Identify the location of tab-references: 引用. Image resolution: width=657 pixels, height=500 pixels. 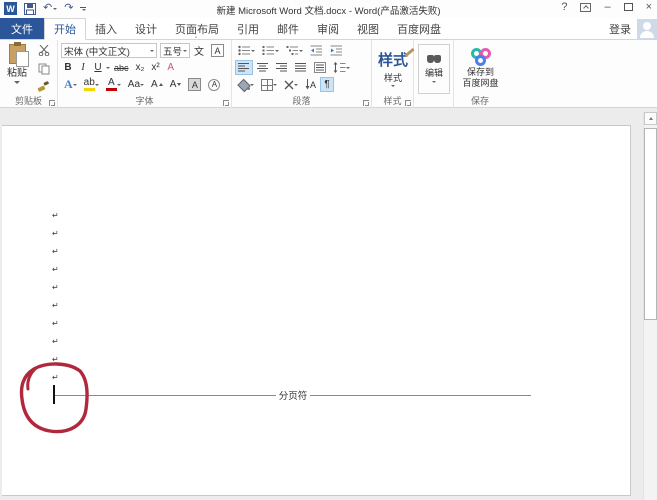
(248, 28).